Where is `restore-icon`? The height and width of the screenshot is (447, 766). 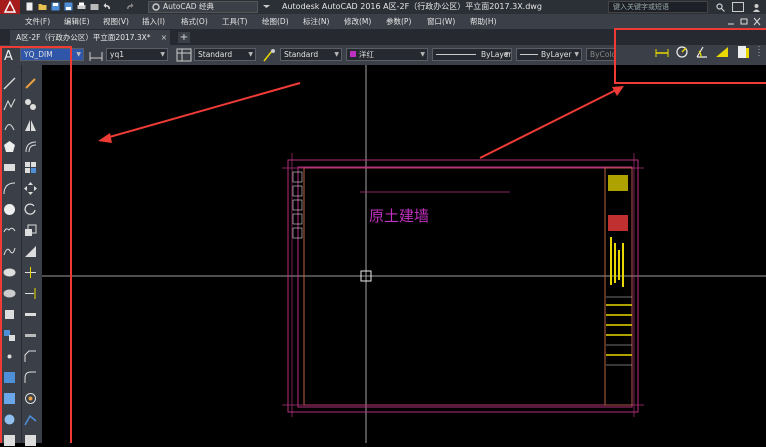 restore-icon is located at coordinates (744, 21).